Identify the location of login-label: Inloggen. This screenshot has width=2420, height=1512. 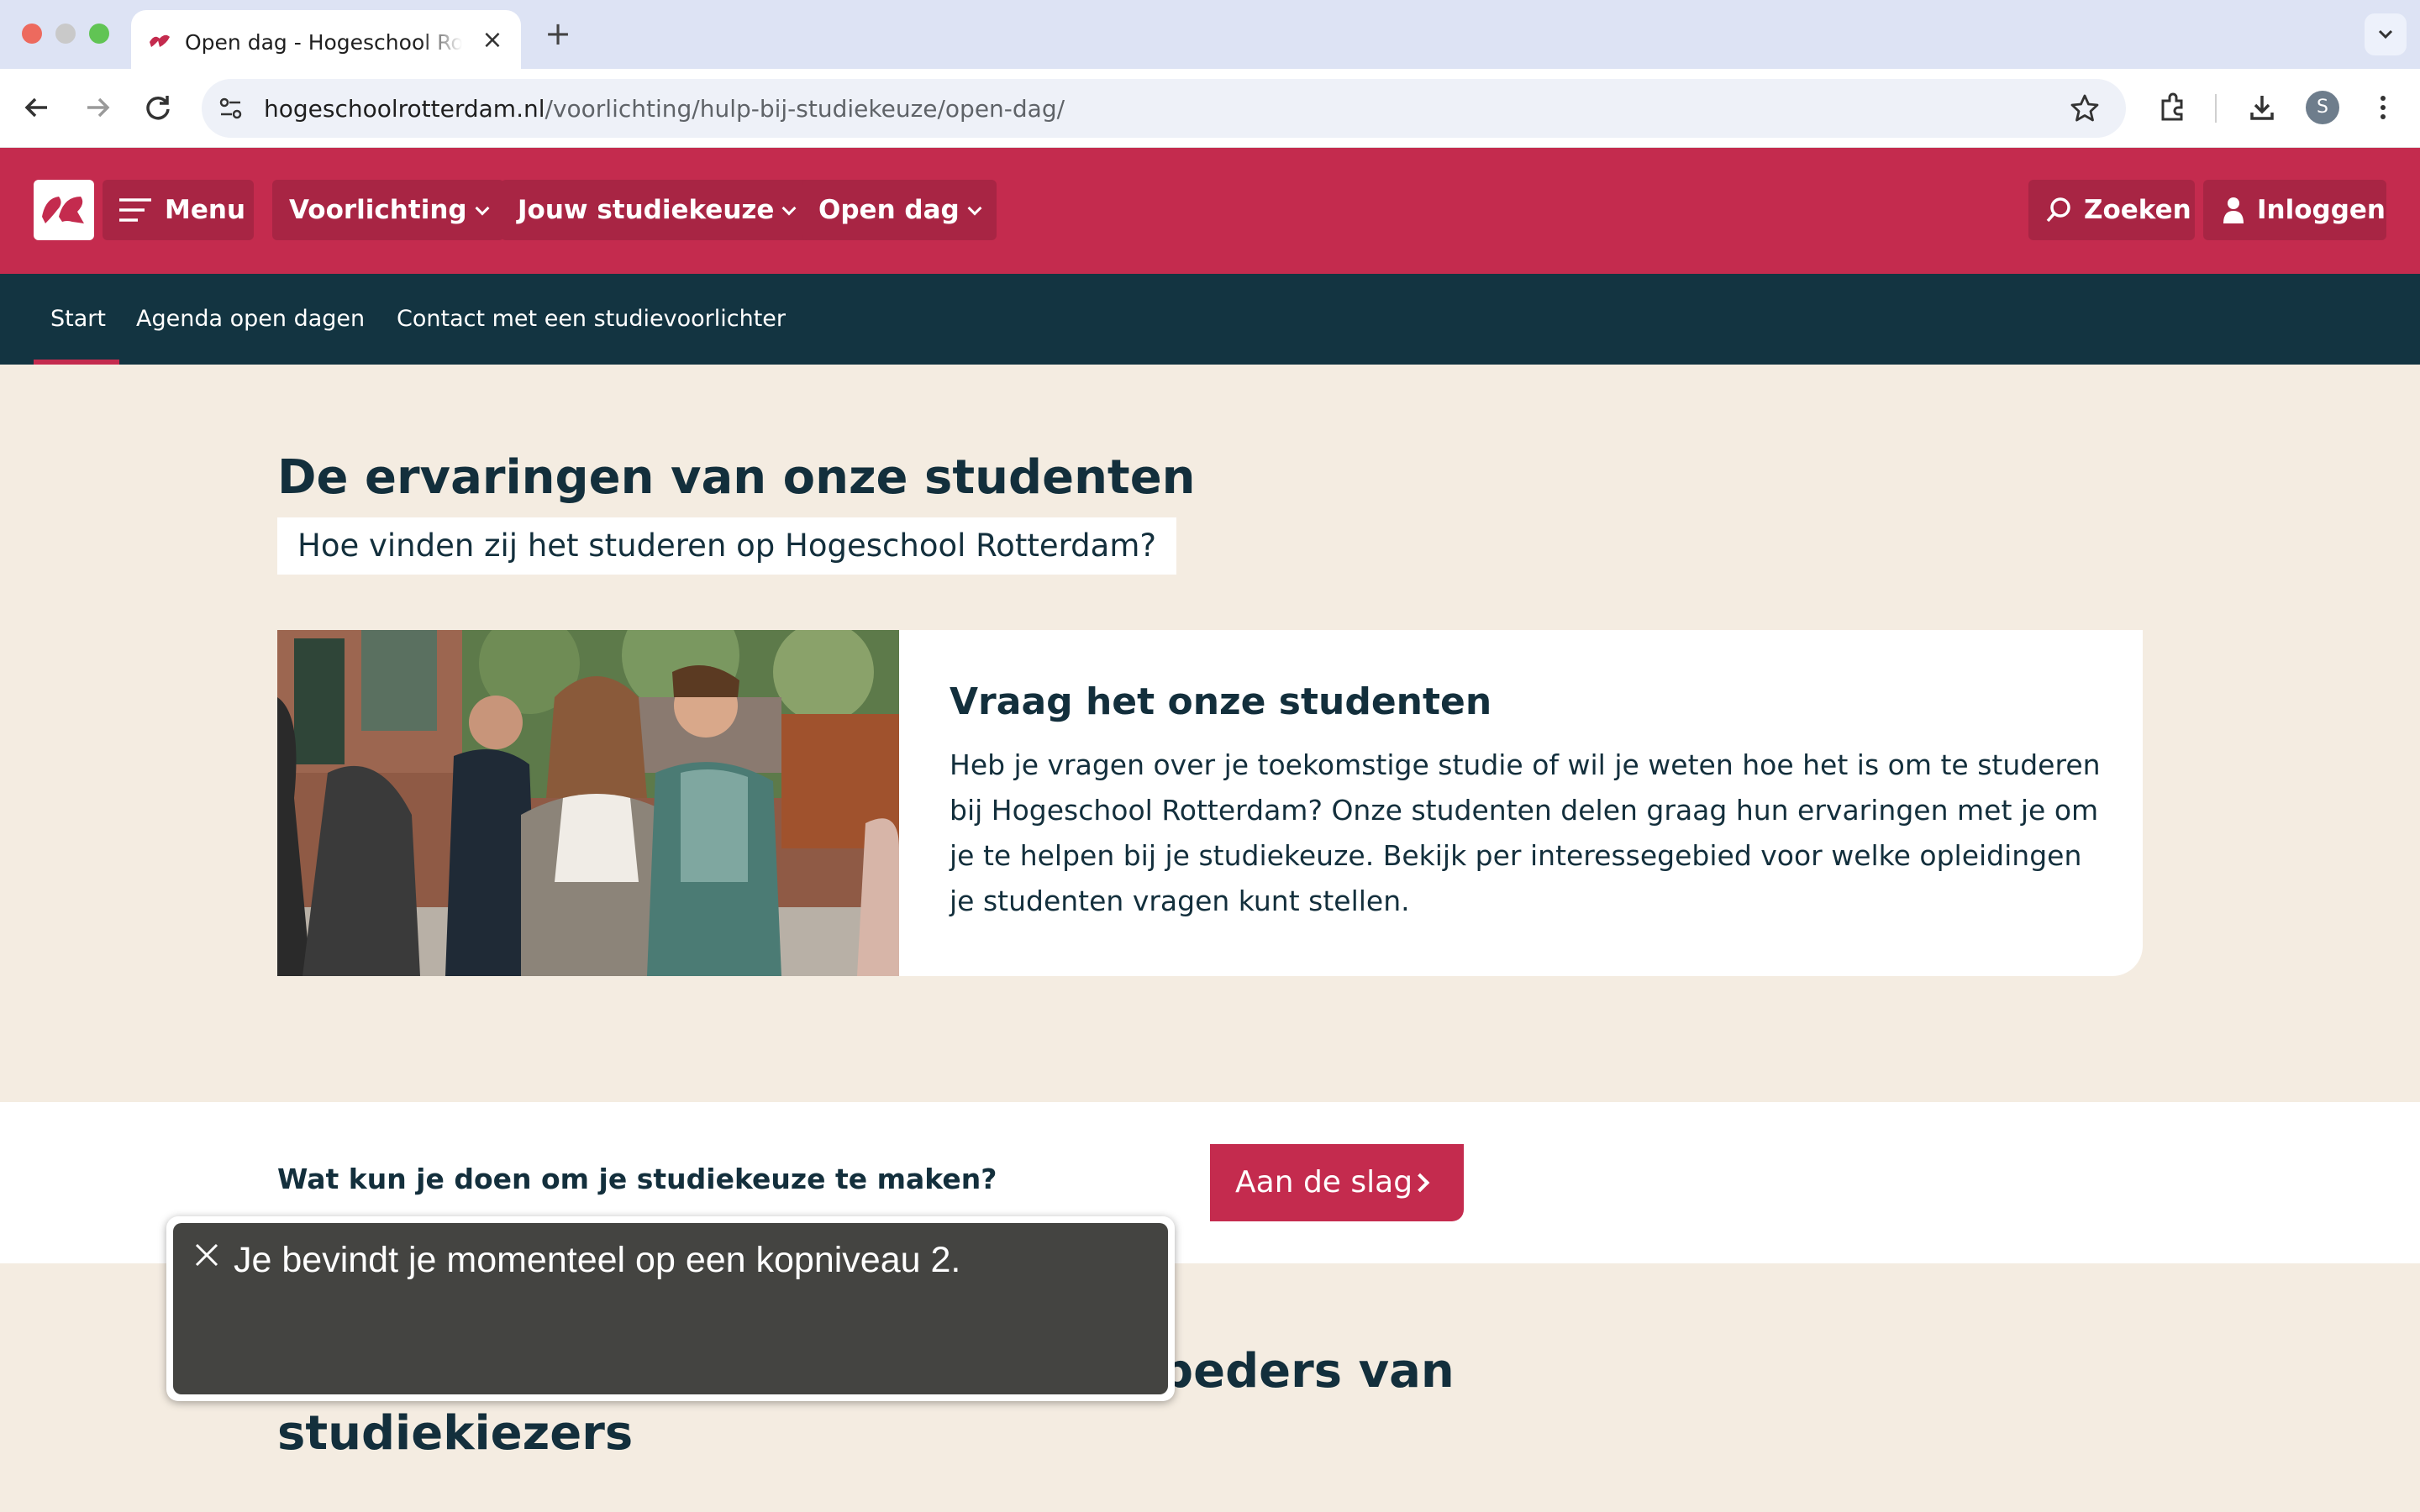
(2322, 210).